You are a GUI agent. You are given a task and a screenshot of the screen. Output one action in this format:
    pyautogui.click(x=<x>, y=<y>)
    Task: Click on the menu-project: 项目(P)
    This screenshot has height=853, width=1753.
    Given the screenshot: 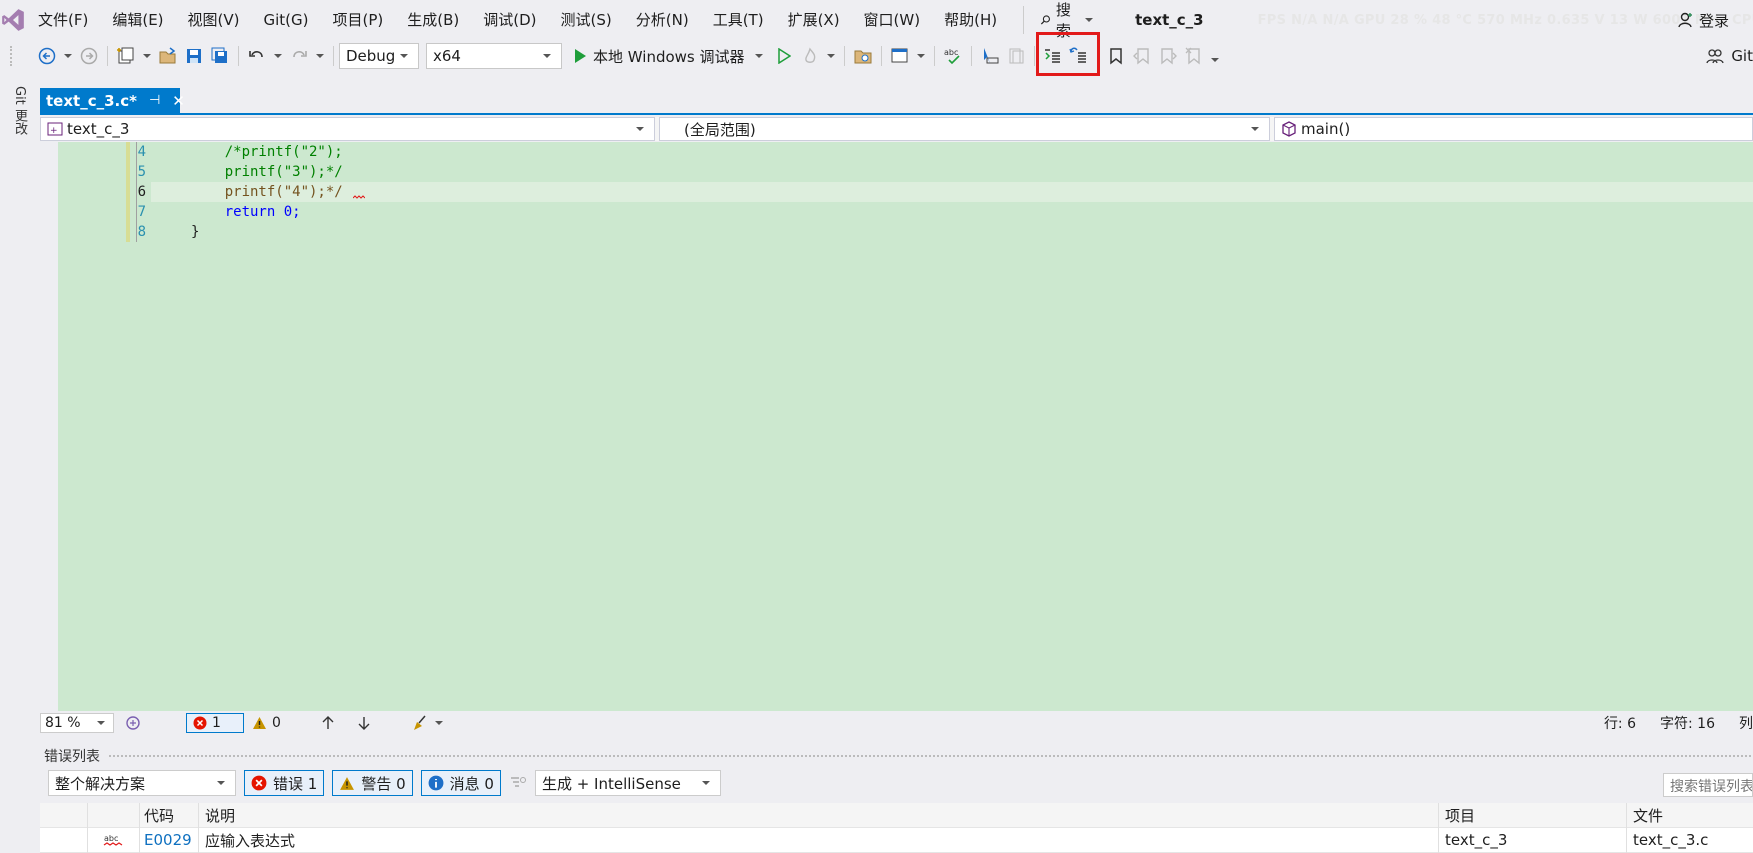 What is the action you would take?
    pyautogui.click(x=358, y=20)
    